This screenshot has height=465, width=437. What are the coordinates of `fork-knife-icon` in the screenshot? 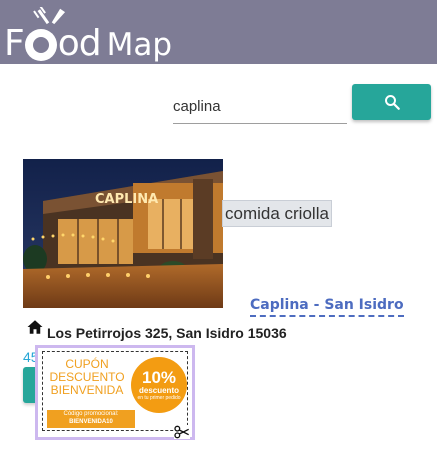 It's located at (48, 16).